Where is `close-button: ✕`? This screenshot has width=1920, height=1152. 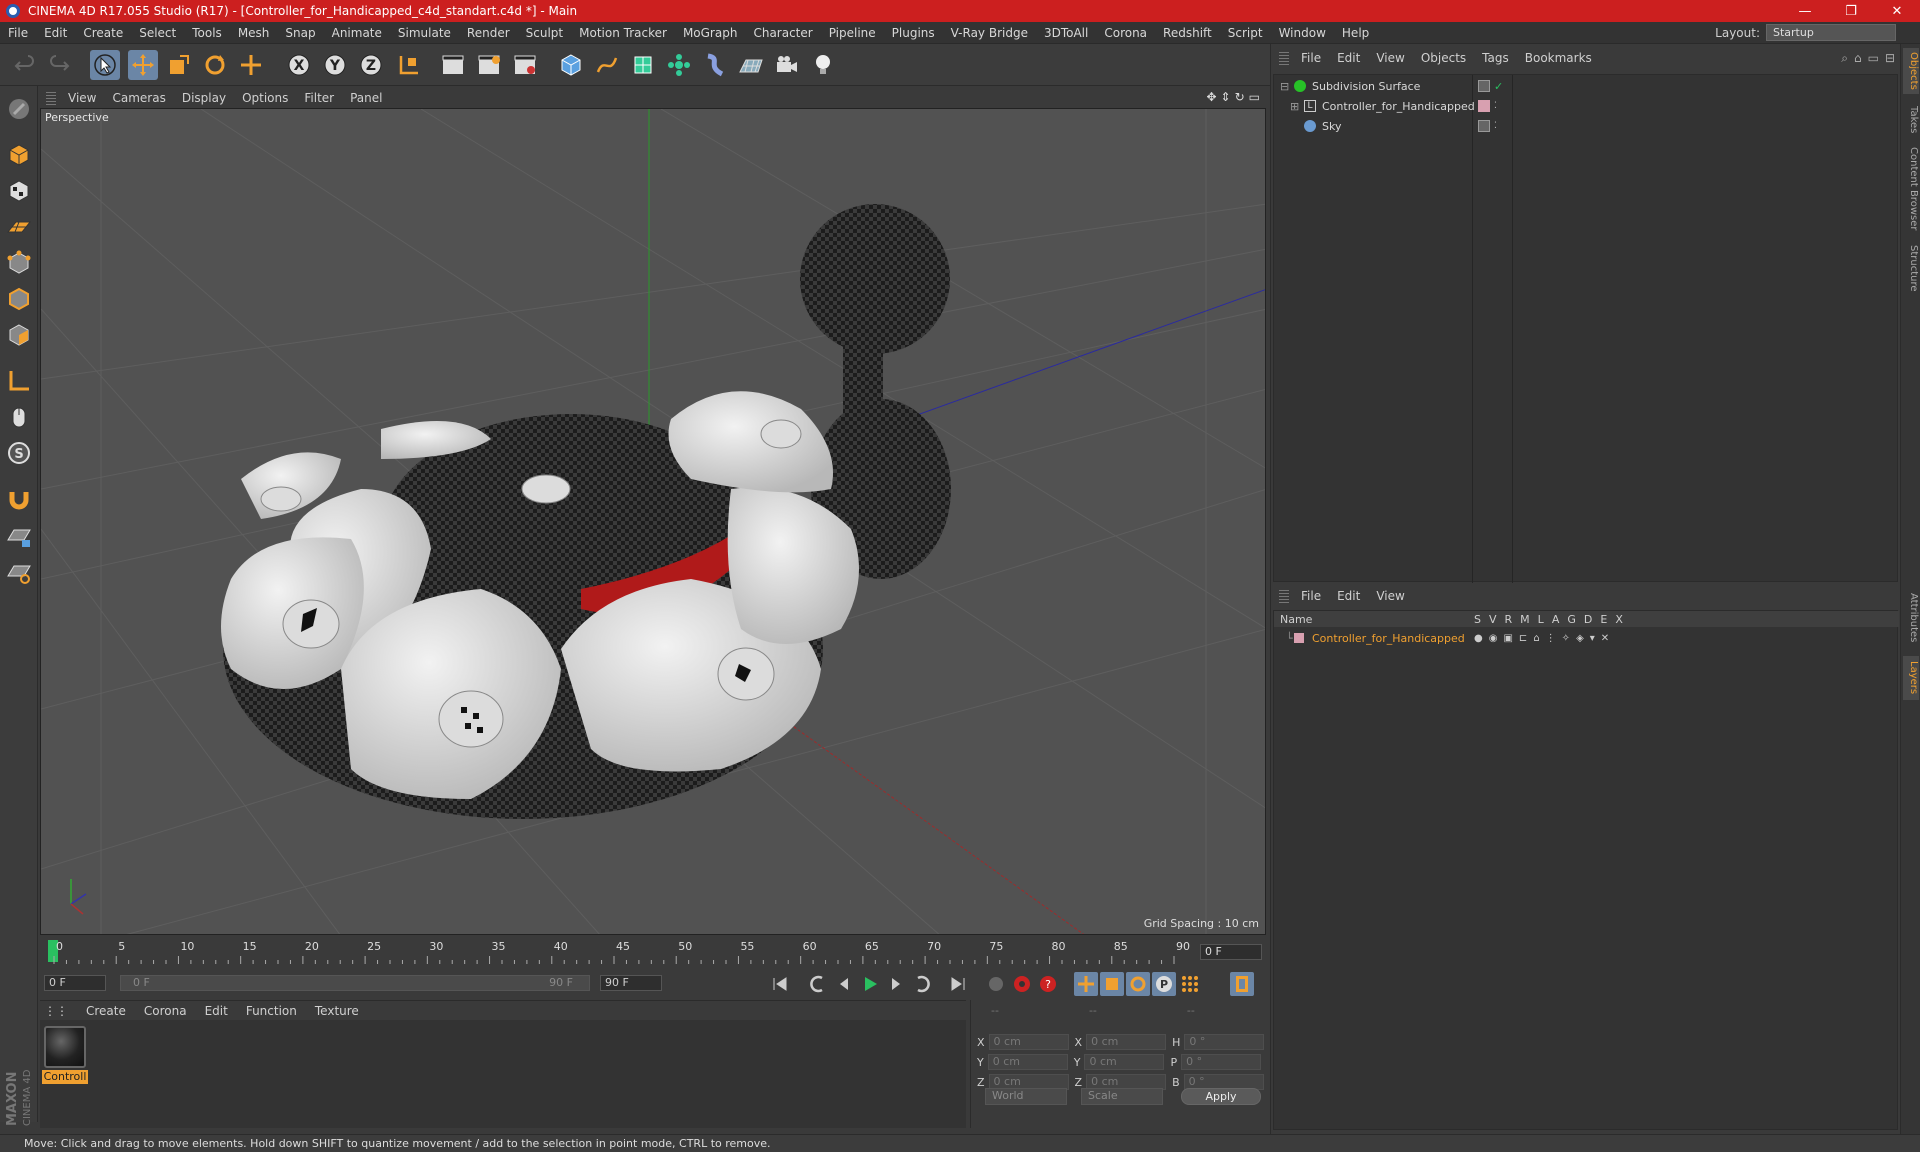 close-button: ✕ is located at coordinates (1897, 11).